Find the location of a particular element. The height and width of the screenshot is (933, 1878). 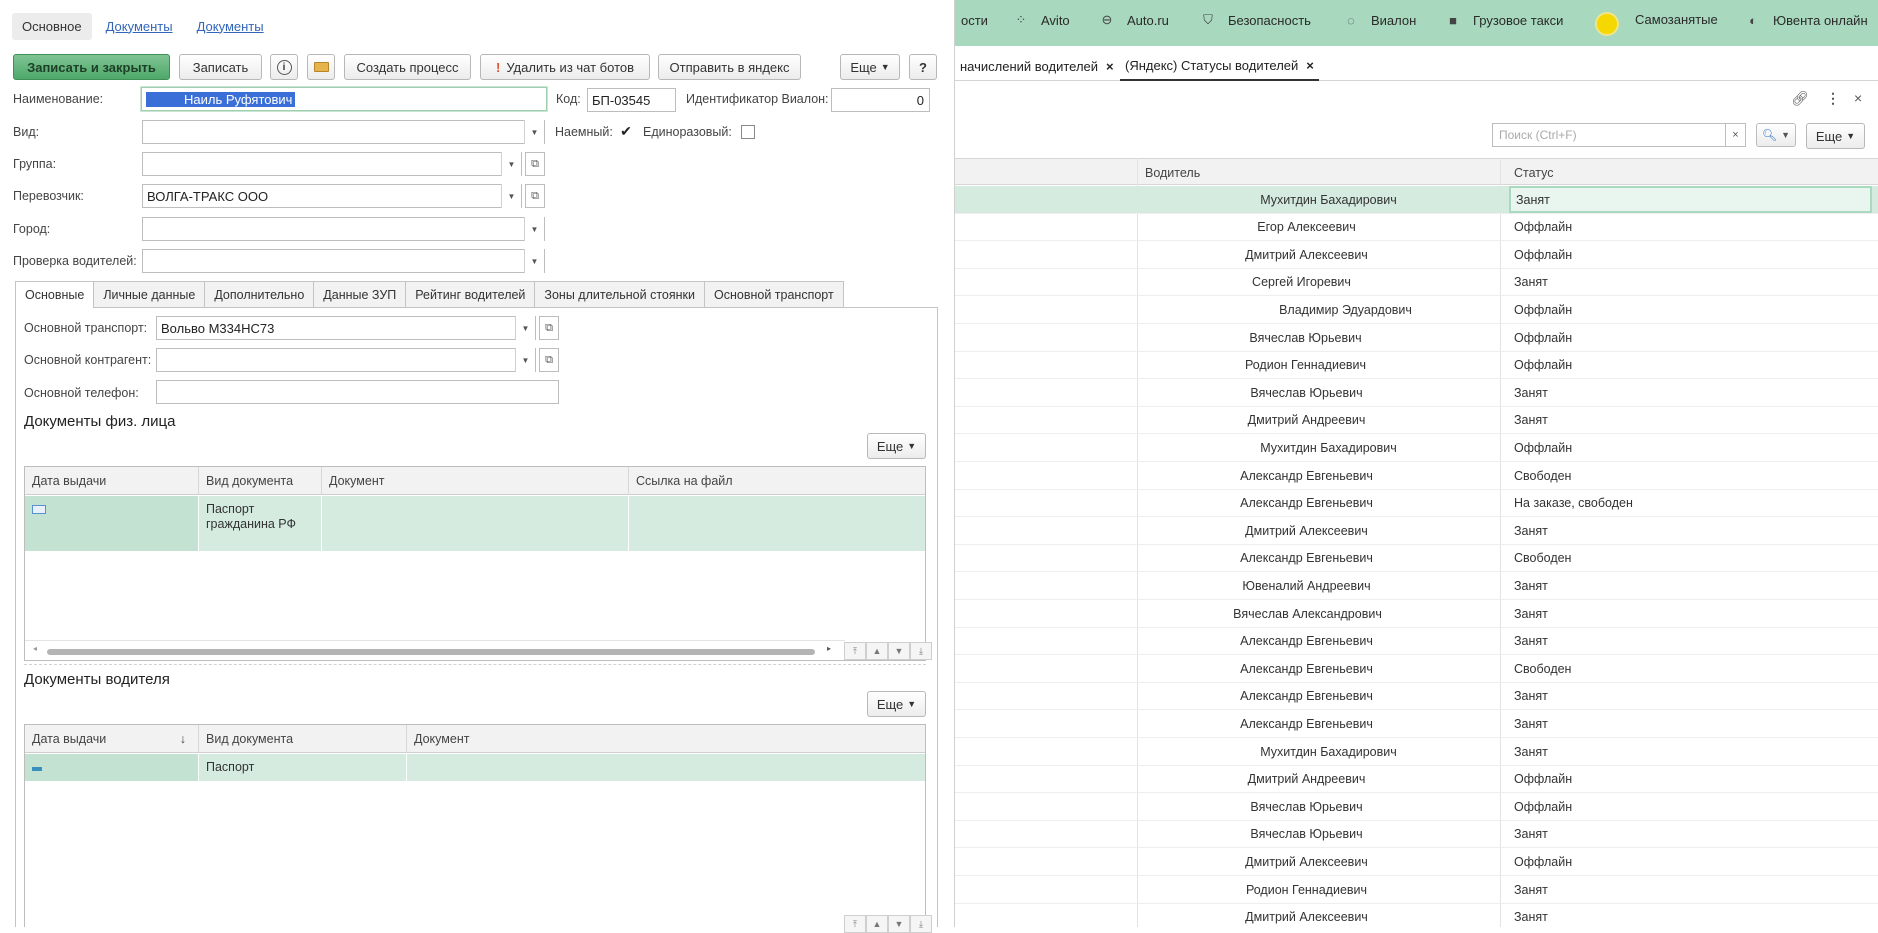

search-input: Поиск (Ctrl+F) is located at coordinates (1609, 135).